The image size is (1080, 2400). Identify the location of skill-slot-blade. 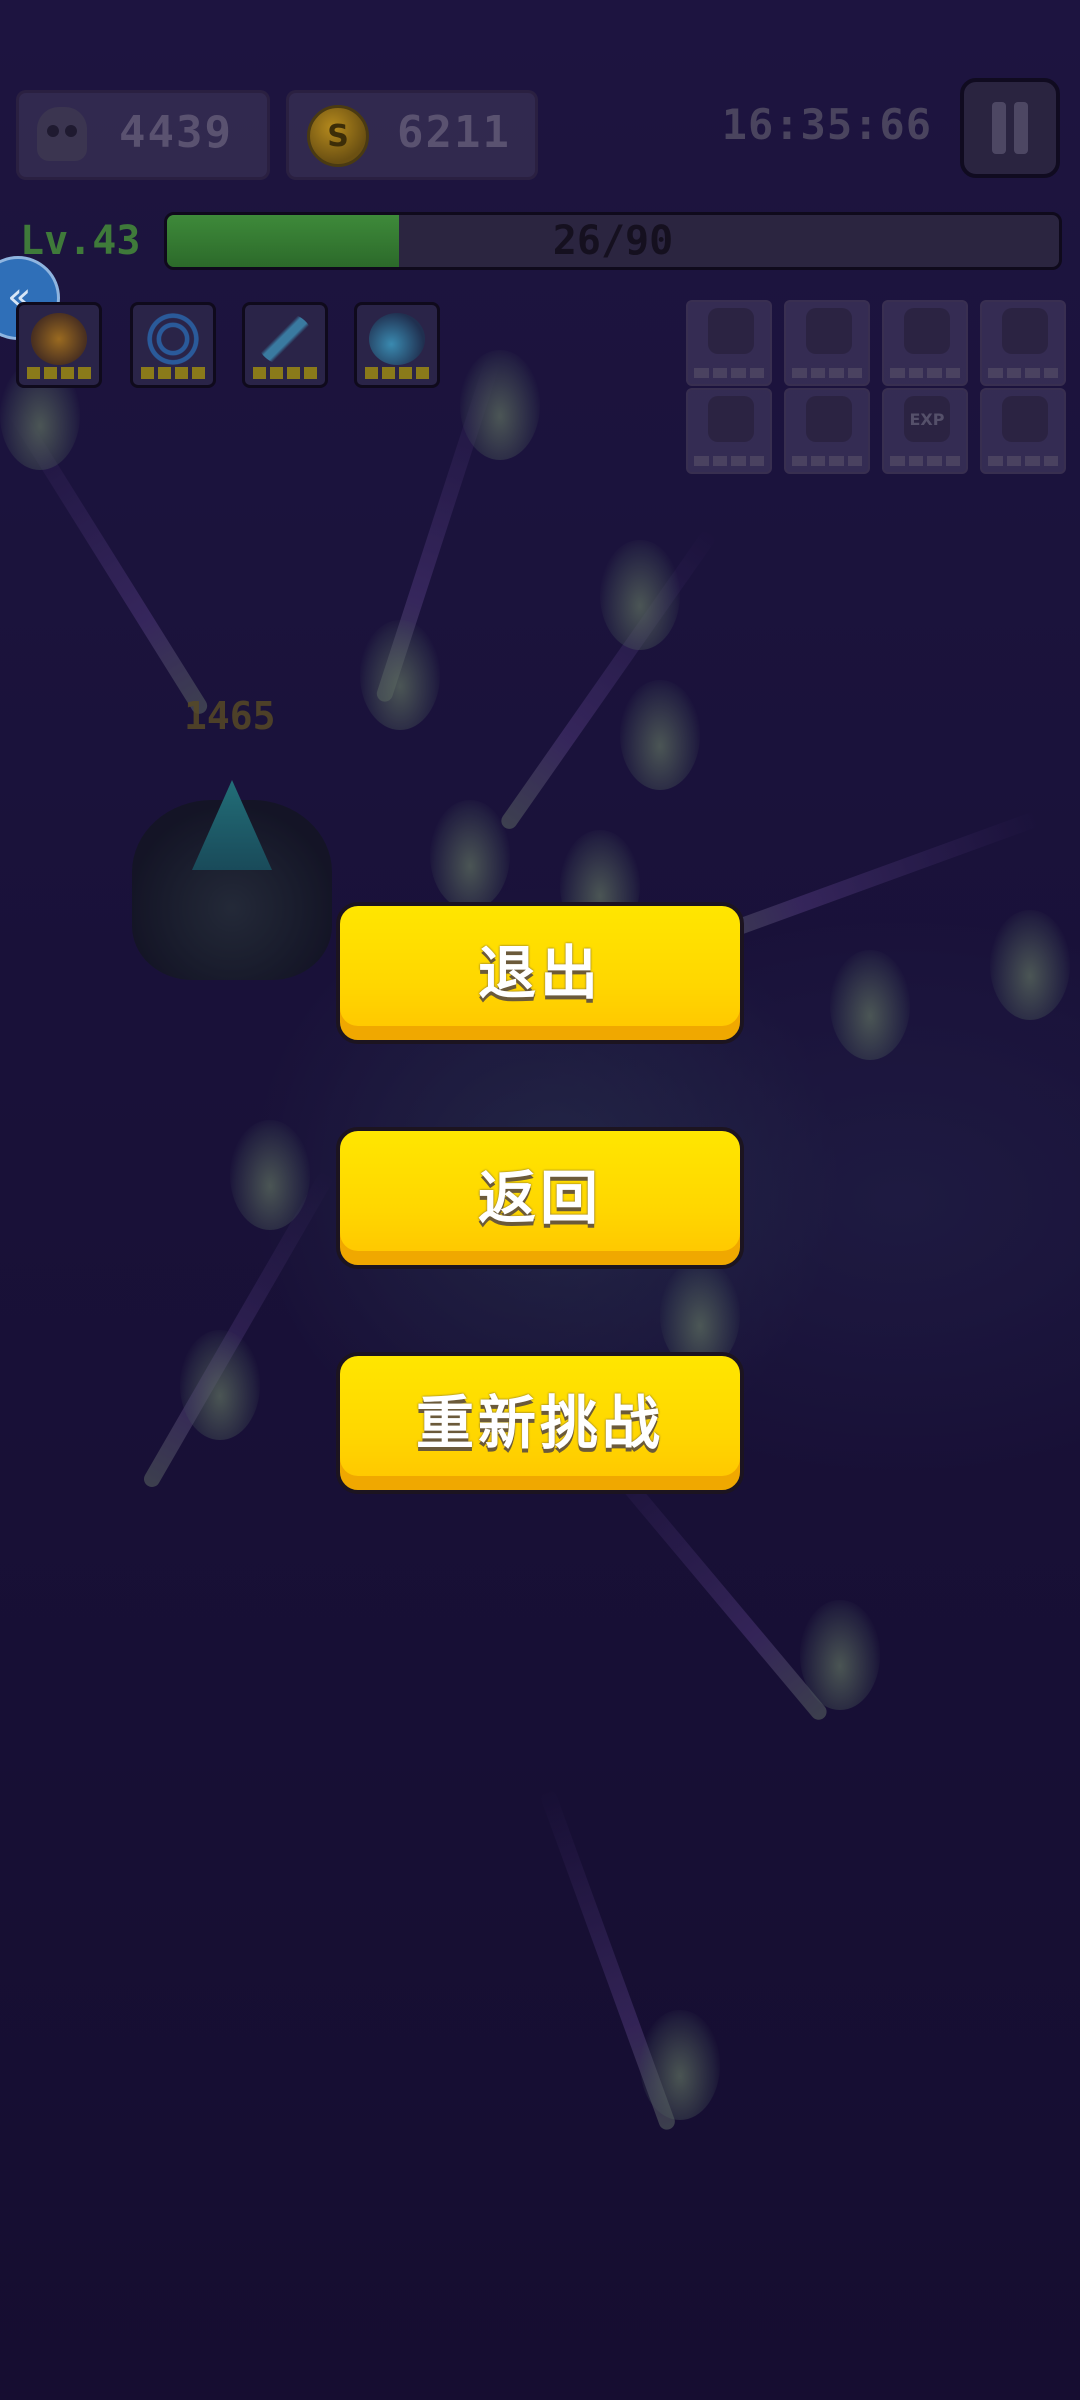
(285, 345).